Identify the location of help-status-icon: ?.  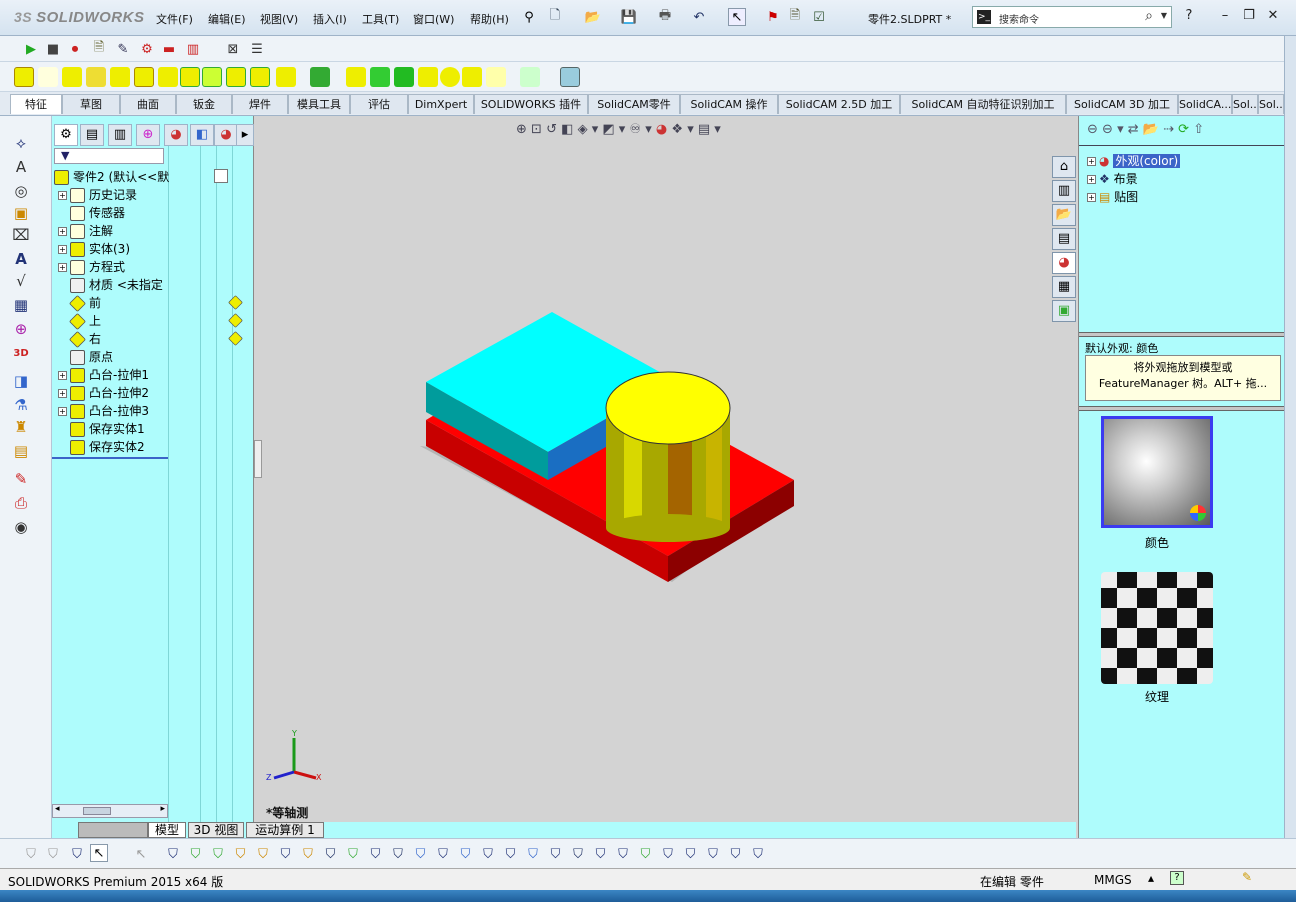
(1177, 878).